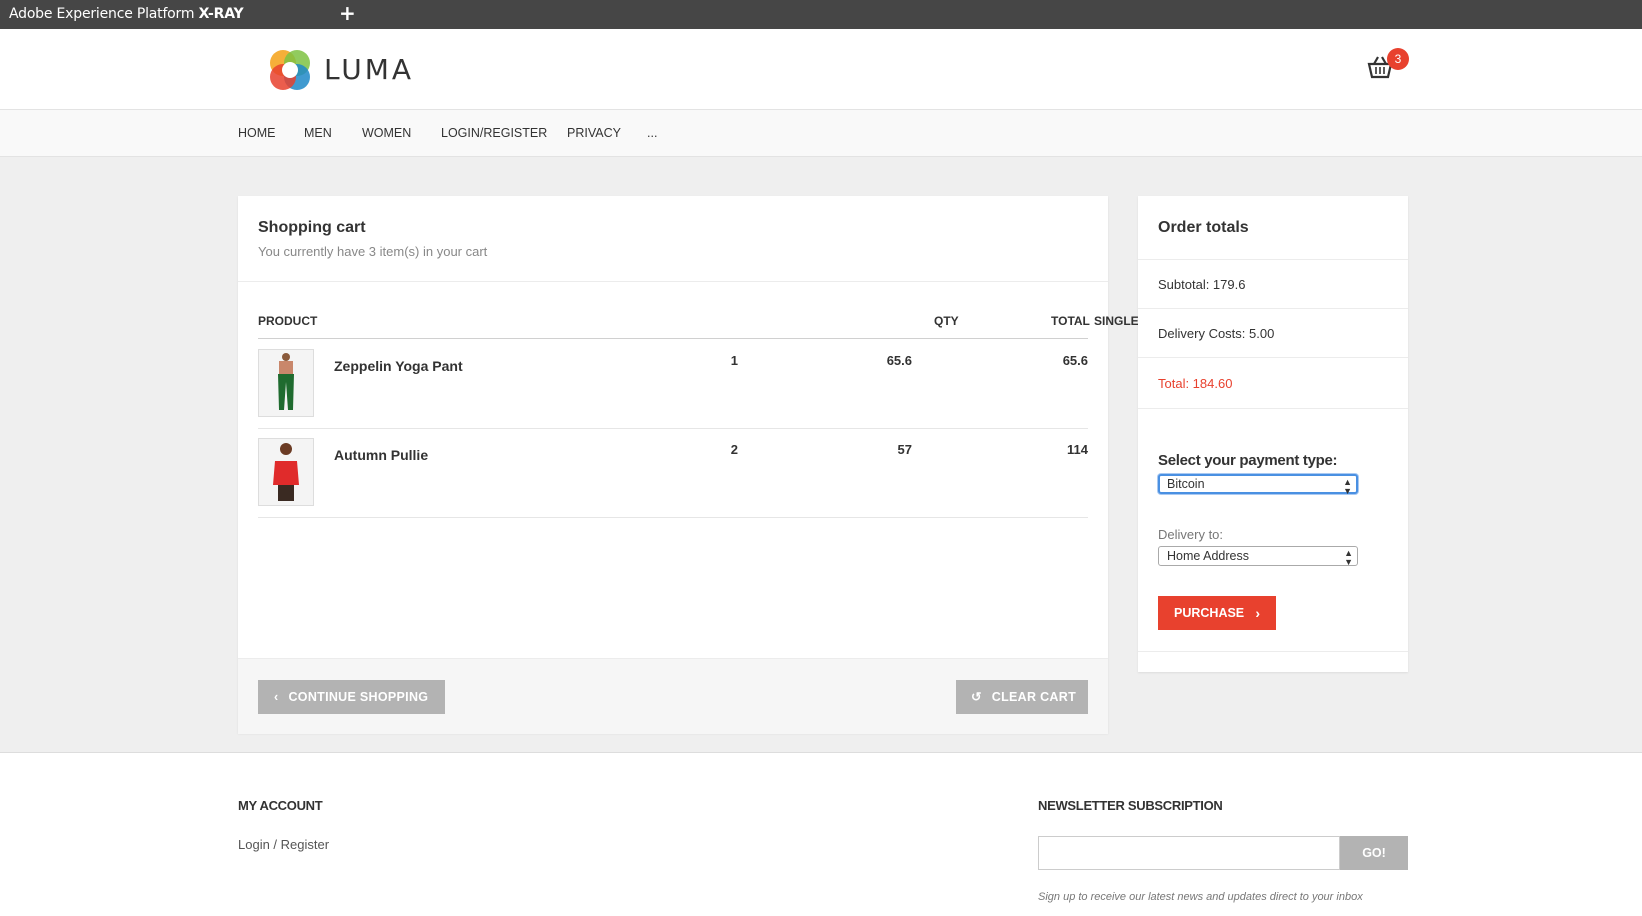  What do you see at coordinates (946, 321) in the screenshot?
I see `column-header-qty: QTY` at bounding box center [946, 321].